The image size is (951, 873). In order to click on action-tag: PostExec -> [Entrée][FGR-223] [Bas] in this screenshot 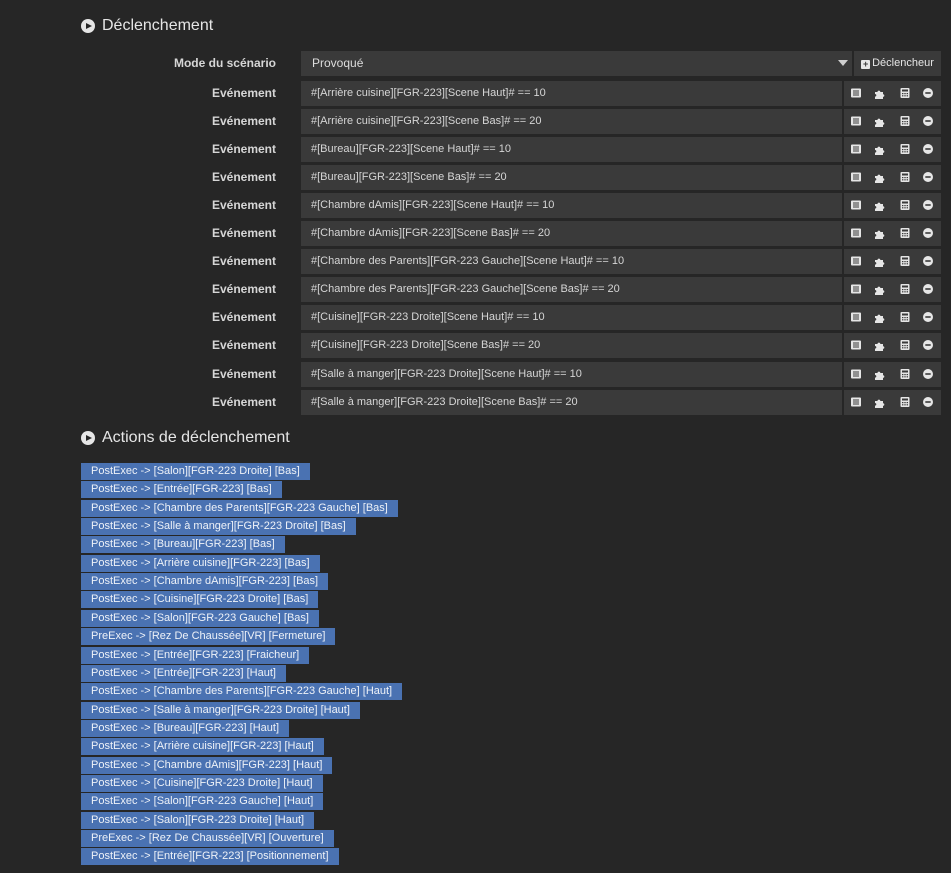, I will do `click(181, 489)`.